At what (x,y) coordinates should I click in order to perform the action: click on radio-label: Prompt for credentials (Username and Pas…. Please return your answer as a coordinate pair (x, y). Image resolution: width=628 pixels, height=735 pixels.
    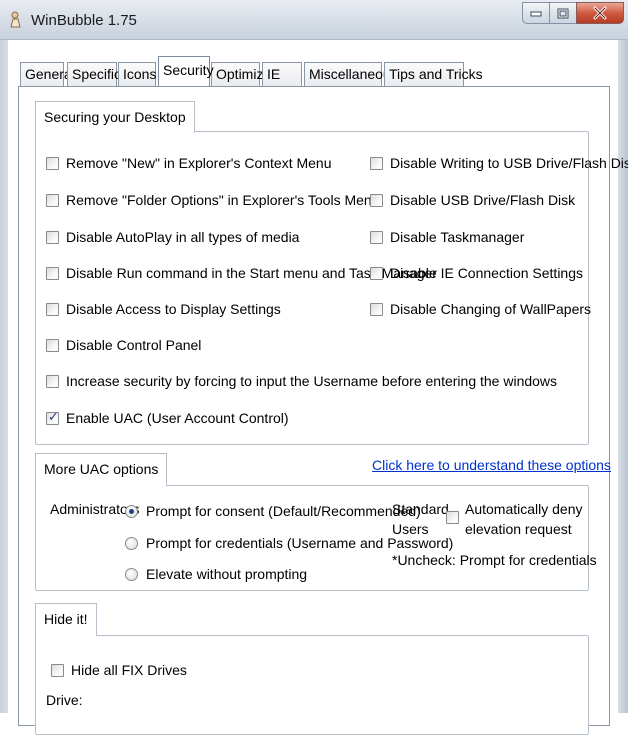
    Looking at the image, I should click on (300, 543).